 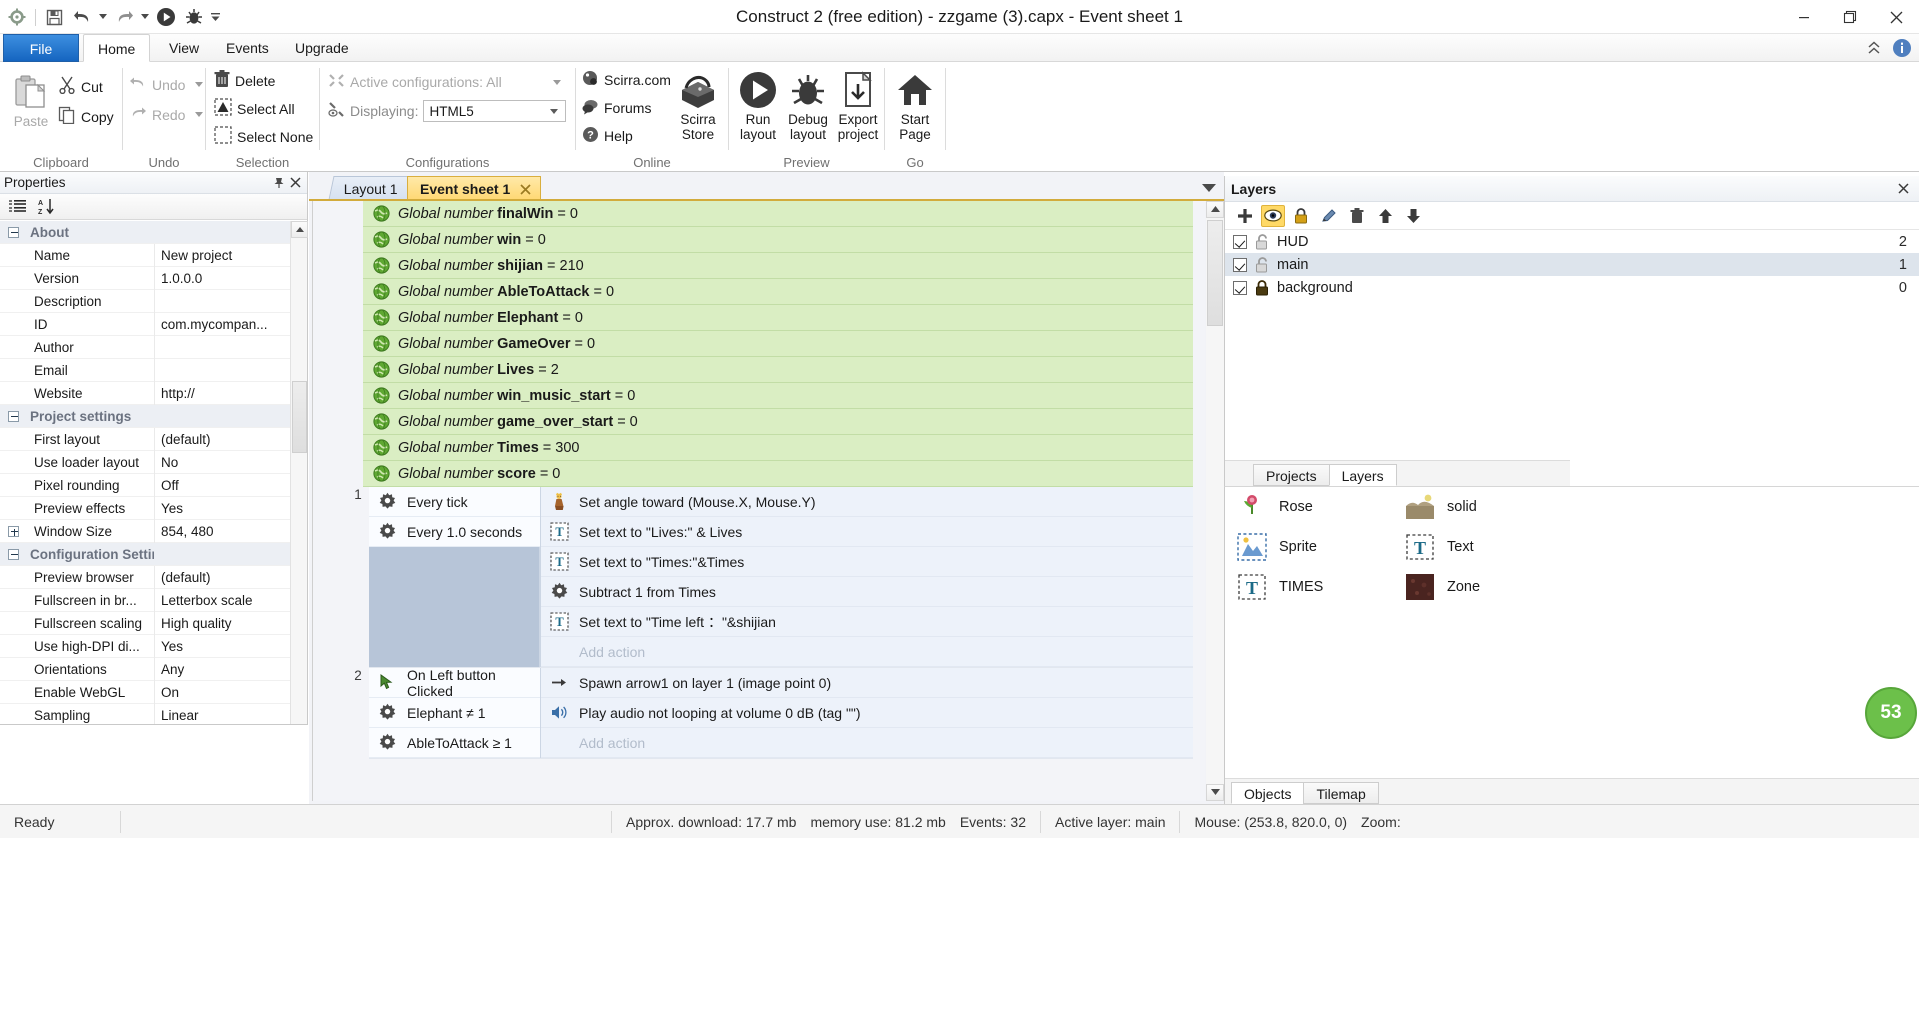 What do you see at coordinates (778, 292) in the screenshot?
I see `global-variable-row: Global number AbleToAttack = 0` at bounding box center [778, 292].